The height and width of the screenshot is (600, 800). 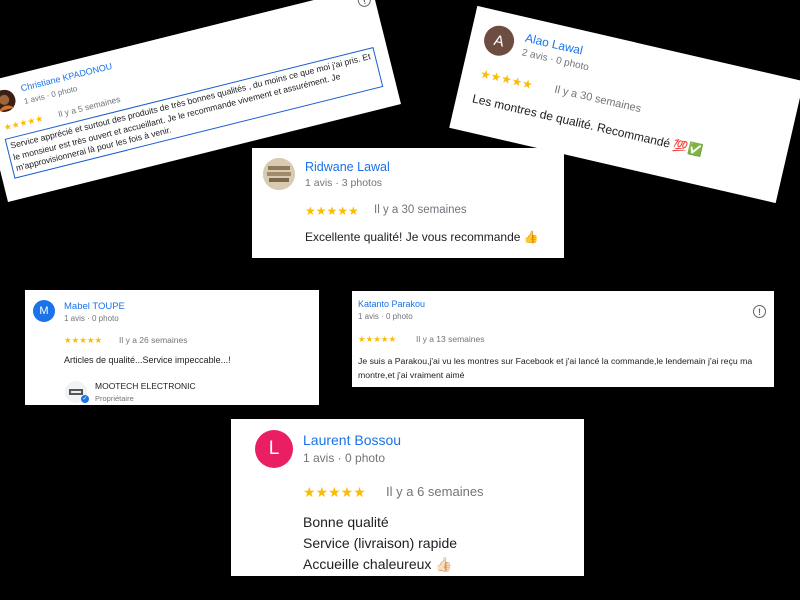 I want to click on owner-role: Propriétaire, so click(x=114, y=398).